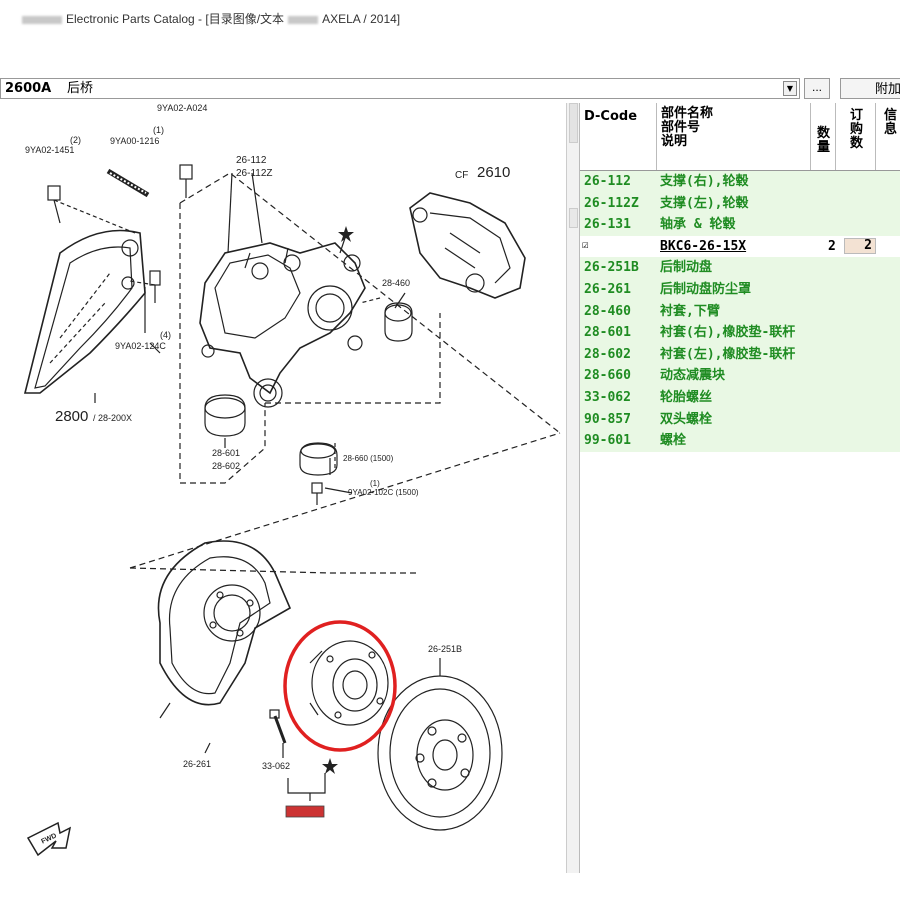  Describe the element at coordinates (585, 244) in the screenshot. I see `checkbox-icon: ☑` at that location.